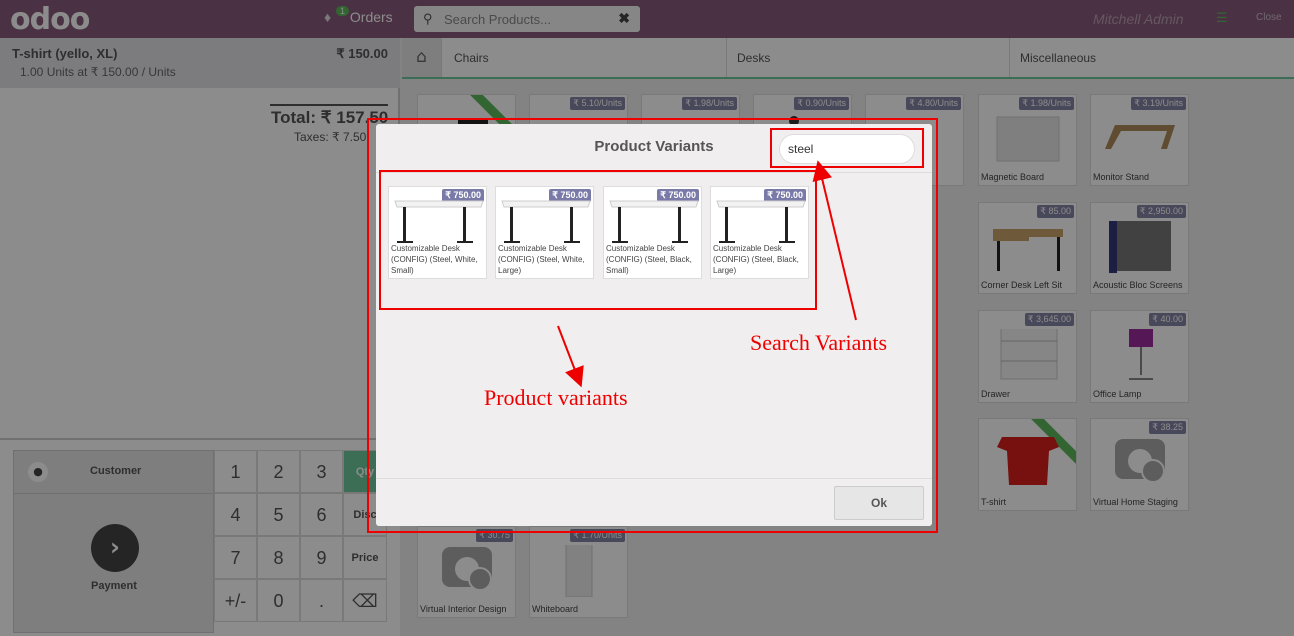 The height and width of the screenshot is (636, 1294). What do you see at coordinates (707, 274) in the screenshot?
I see `annotation-arrows` at bounding box center [707, 274].